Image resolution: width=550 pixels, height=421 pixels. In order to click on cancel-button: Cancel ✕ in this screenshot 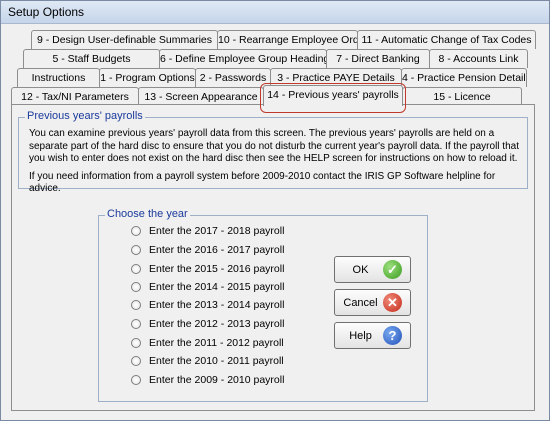, I will do `click(372, 302)`.